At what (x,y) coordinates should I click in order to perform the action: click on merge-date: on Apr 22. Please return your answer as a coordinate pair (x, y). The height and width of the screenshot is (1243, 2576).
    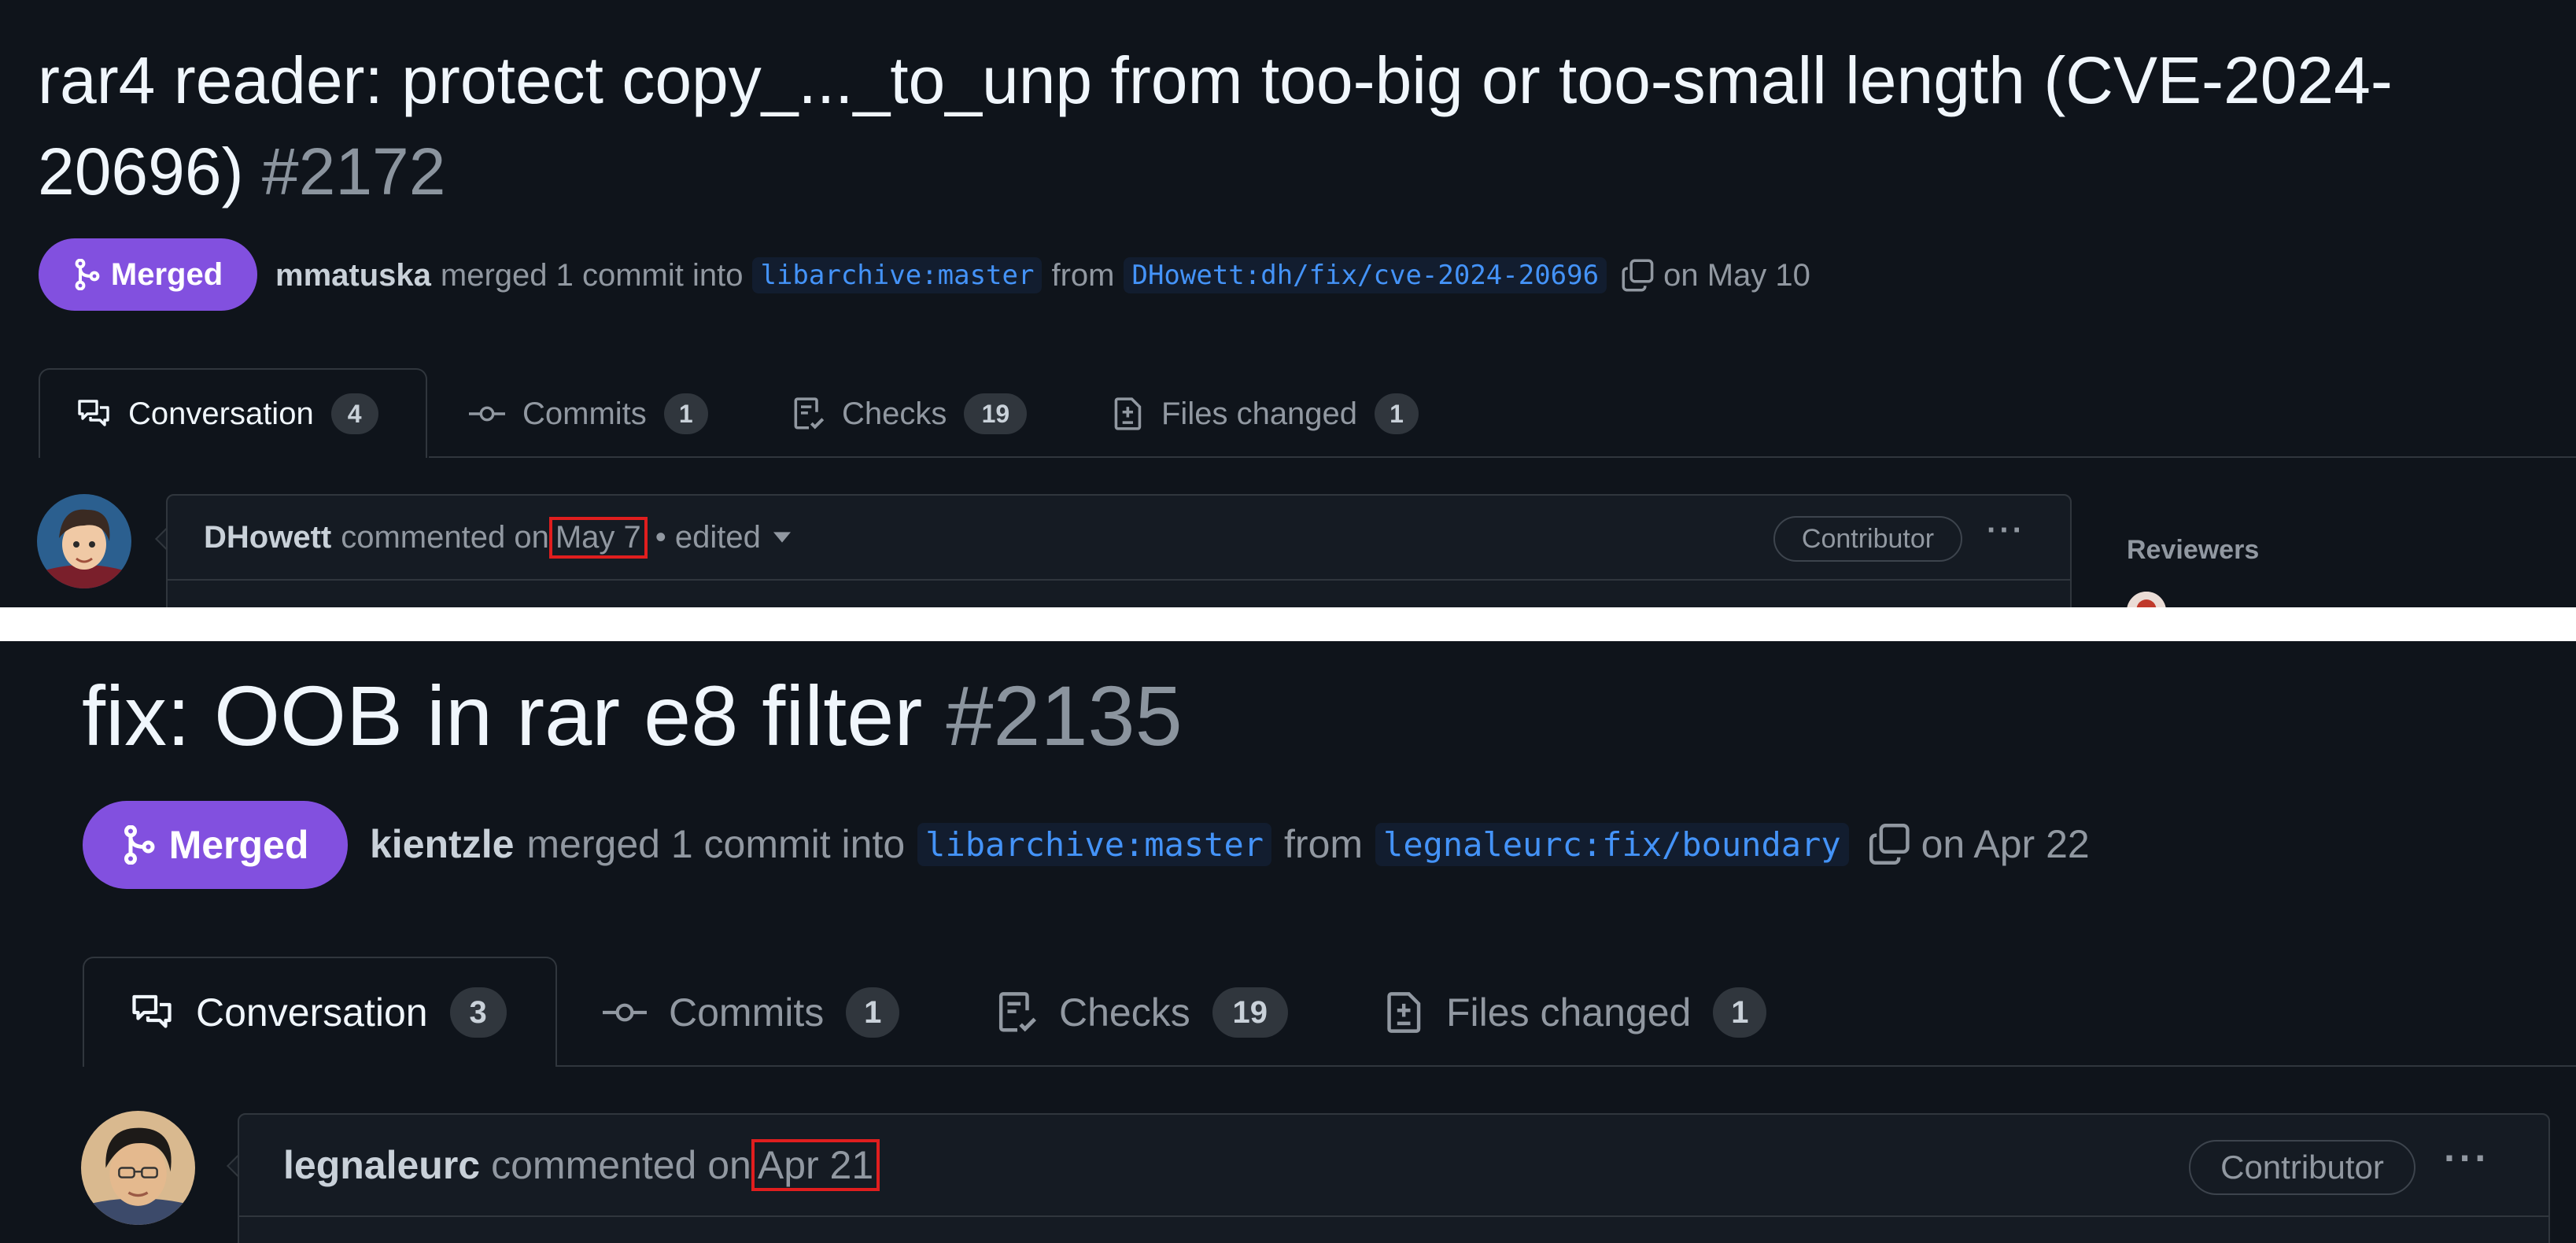
    Looking at the image, I should click on (2006, 844).